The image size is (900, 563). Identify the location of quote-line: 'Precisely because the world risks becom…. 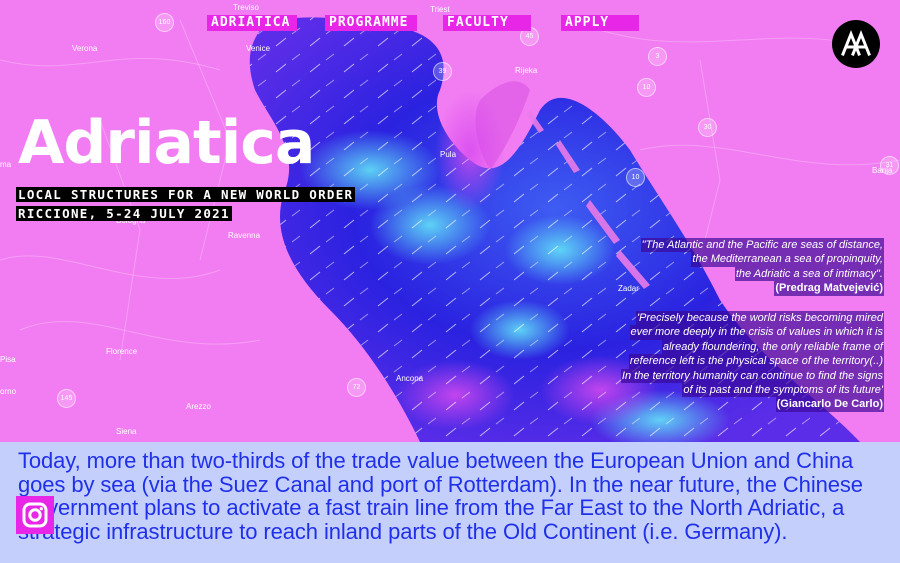
(759, 318).